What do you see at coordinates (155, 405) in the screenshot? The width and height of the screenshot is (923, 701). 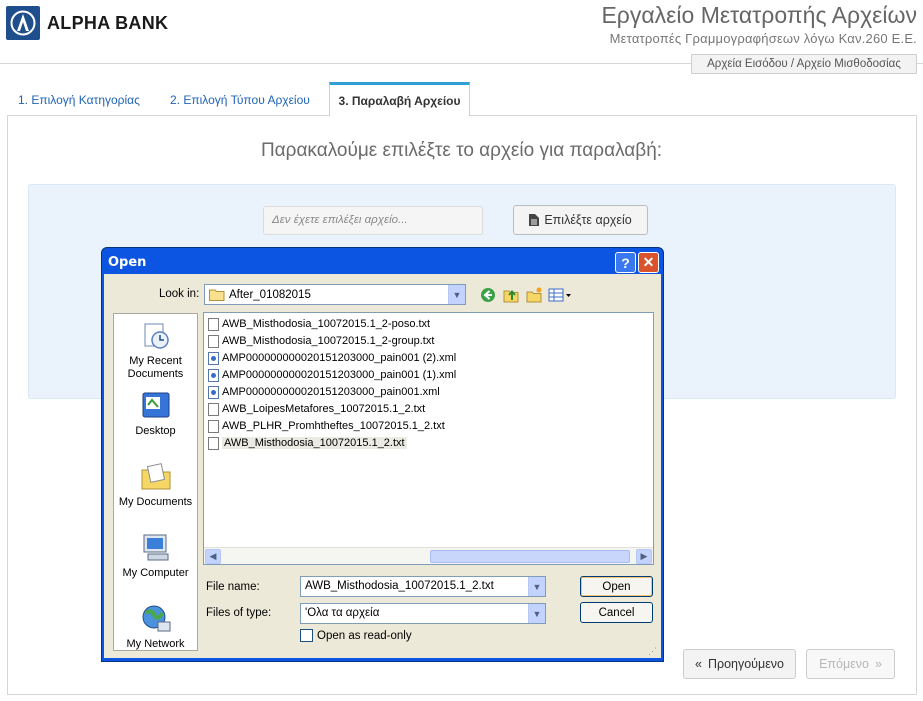 I see `desktop-icon` at bounding box center [155, 405].